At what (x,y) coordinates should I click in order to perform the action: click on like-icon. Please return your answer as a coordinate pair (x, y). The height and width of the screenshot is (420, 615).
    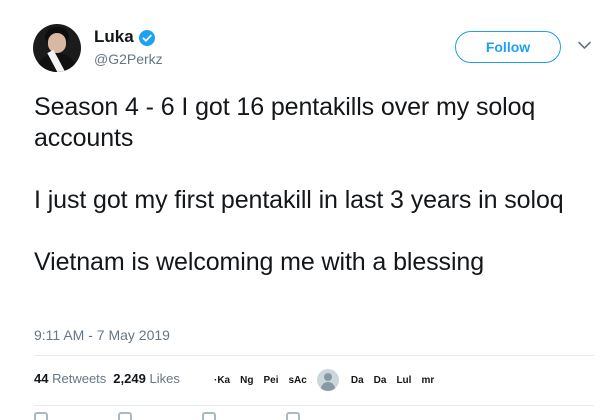
    Looking at the image, I should click on (209, 416).